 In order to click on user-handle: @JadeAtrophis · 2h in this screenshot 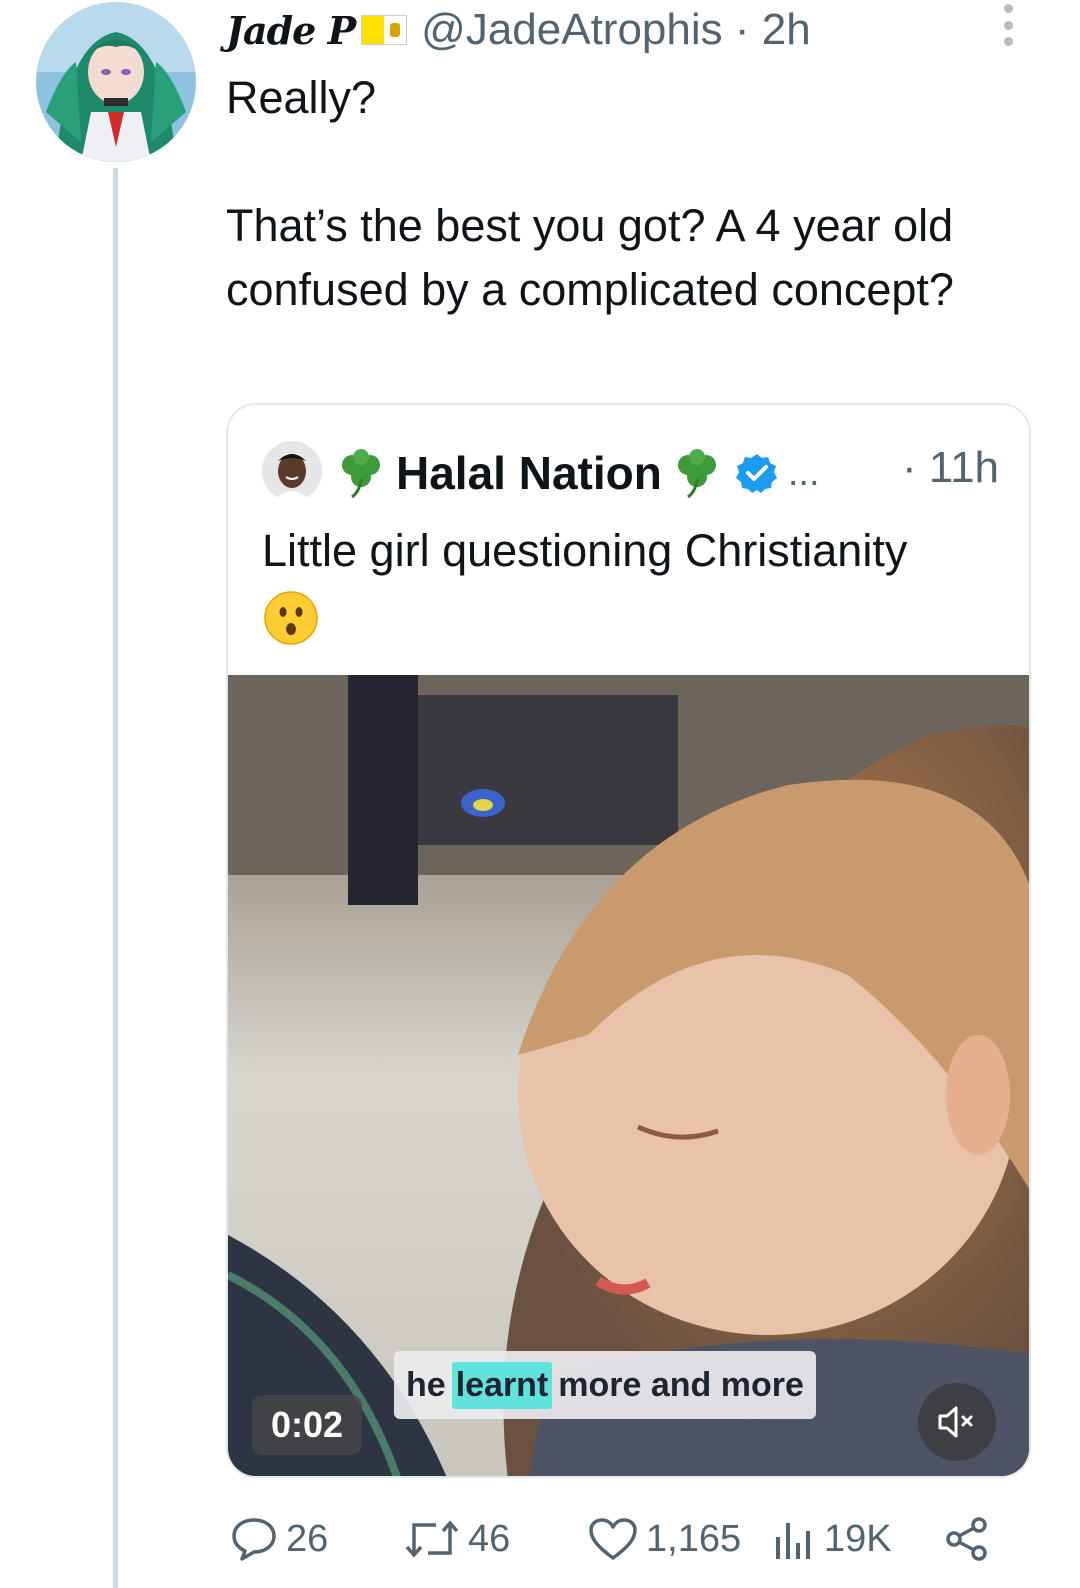, I will do `click(616, 30)`.